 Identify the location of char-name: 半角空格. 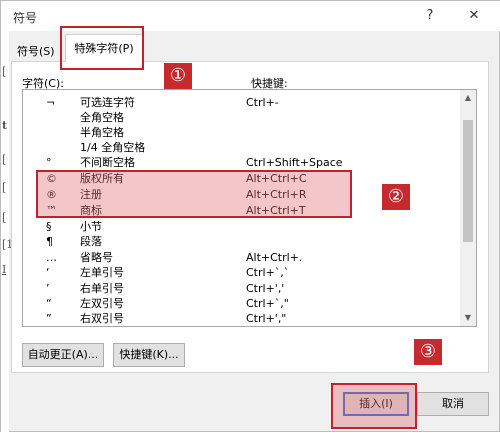
(102, 132).